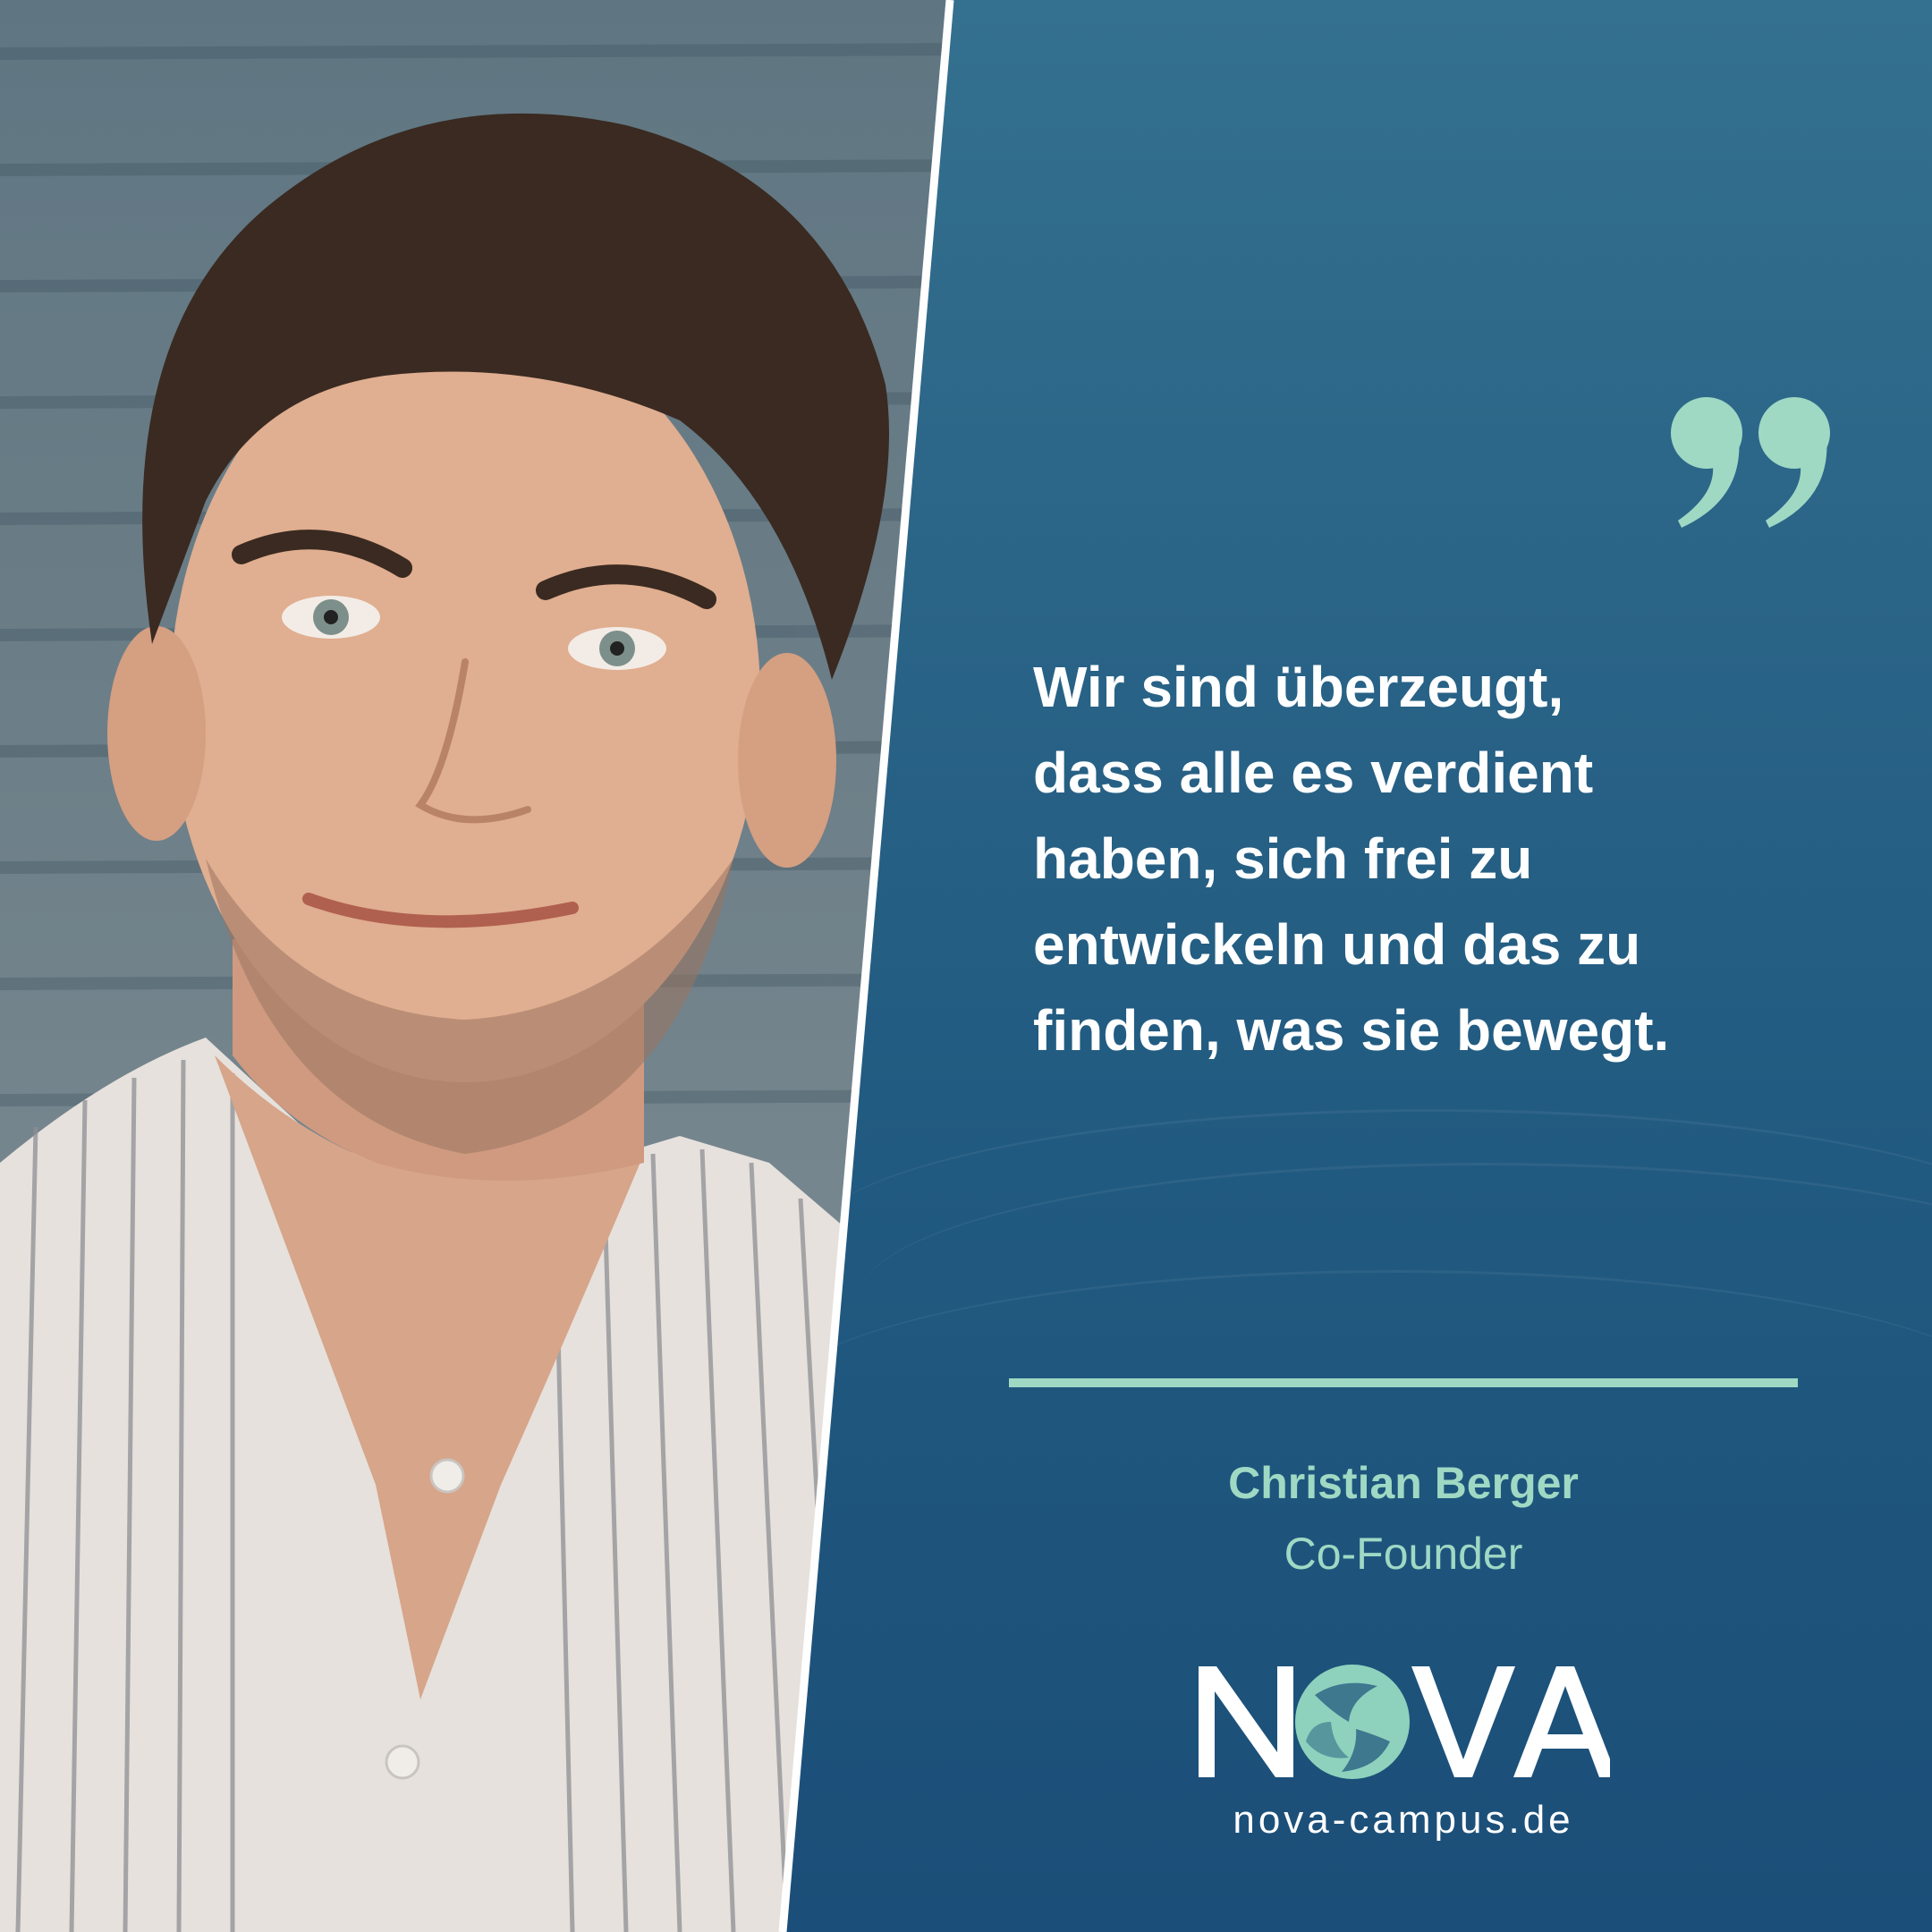  Describe the element at coordinates (1283, 858) in the screenshot. I see `quote-line: haben, sich frei zu` at that location.